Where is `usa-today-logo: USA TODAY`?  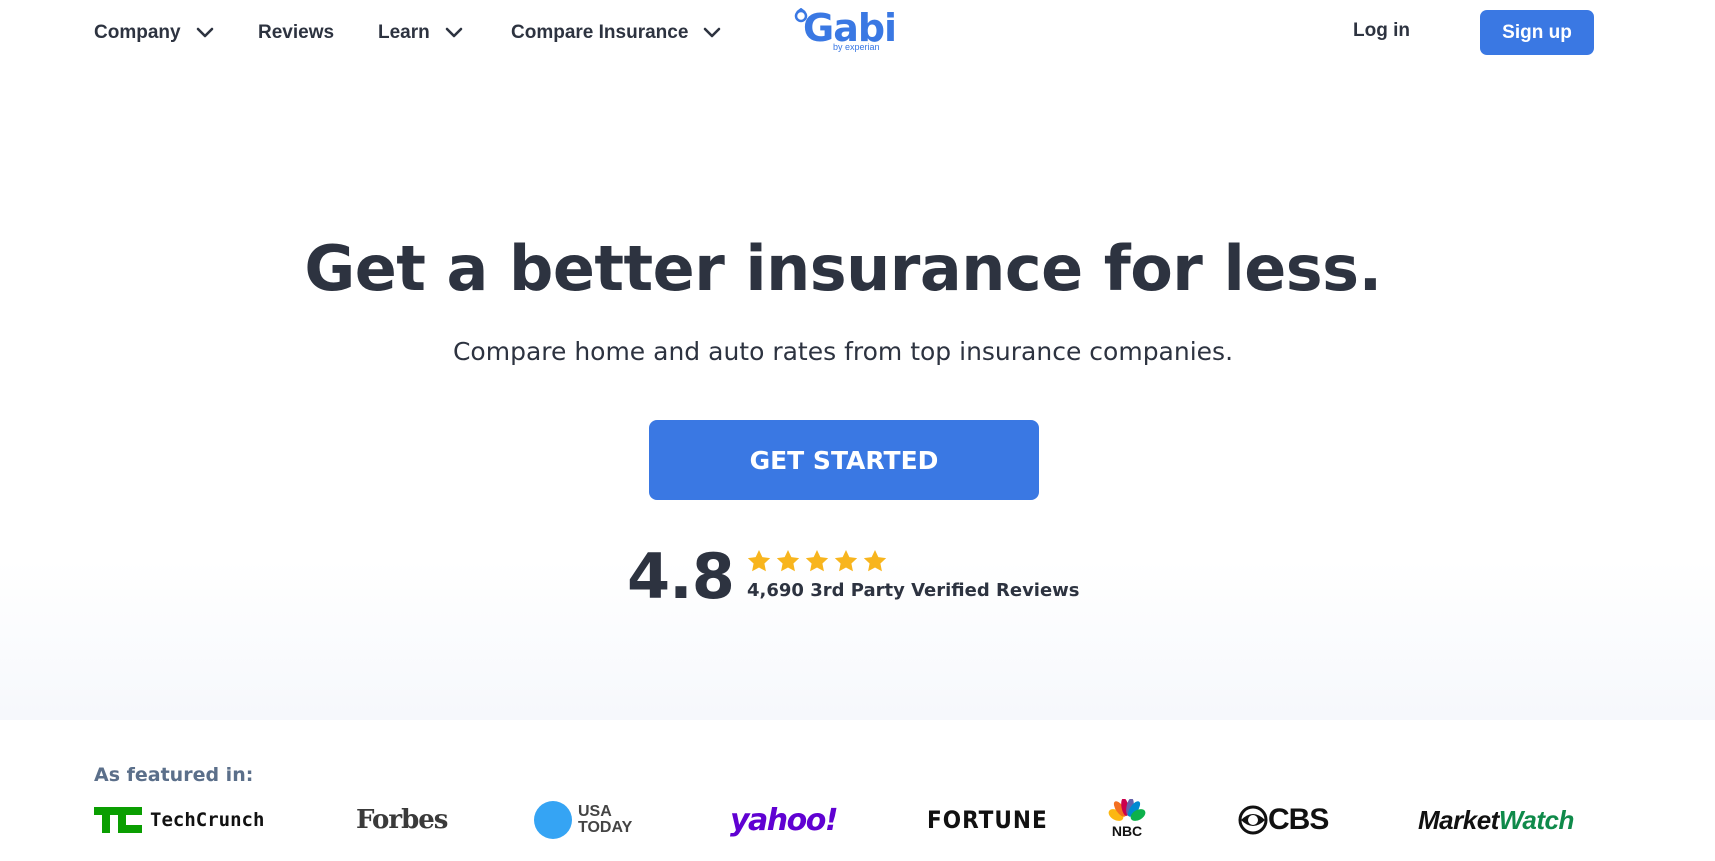 usa-today-logo: USA TODAY is located at coordinates (583, 820).